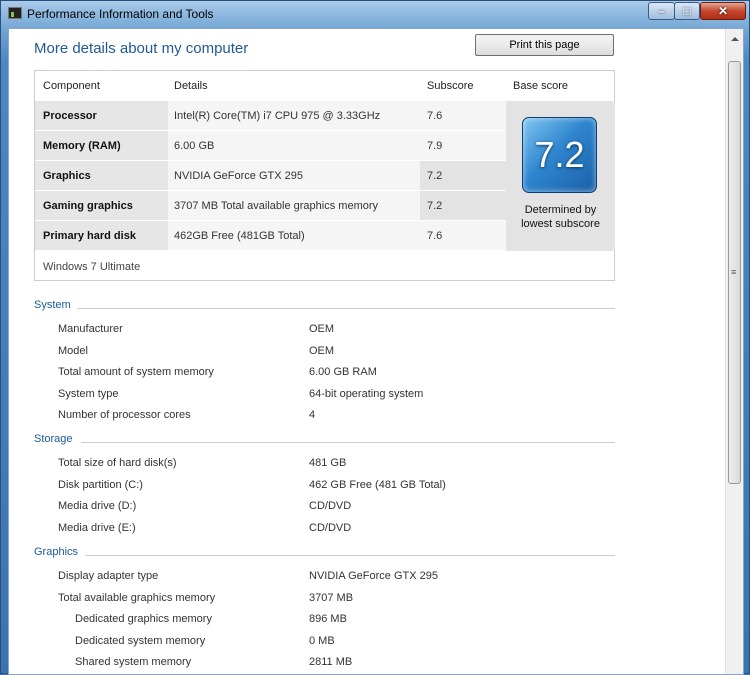 The image size is (750, 675). Describe the element at coordinates (463, 145) in the screenshot. I see `component-subscore: 7.9` at that location.